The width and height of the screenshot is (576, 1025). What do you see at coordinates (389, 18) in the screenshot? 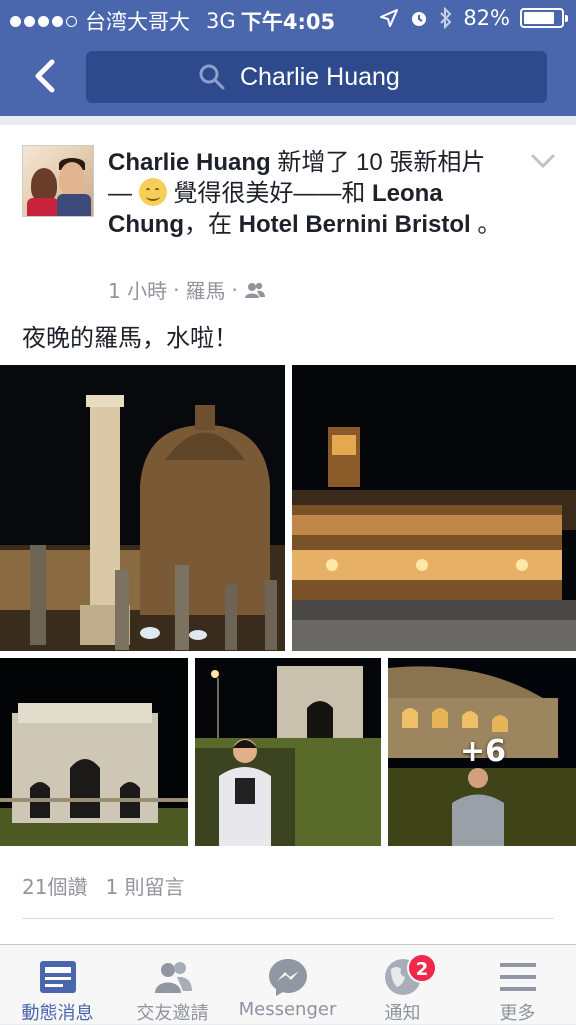
I see `location-arrow-icon` at bounding box center [389, 18].